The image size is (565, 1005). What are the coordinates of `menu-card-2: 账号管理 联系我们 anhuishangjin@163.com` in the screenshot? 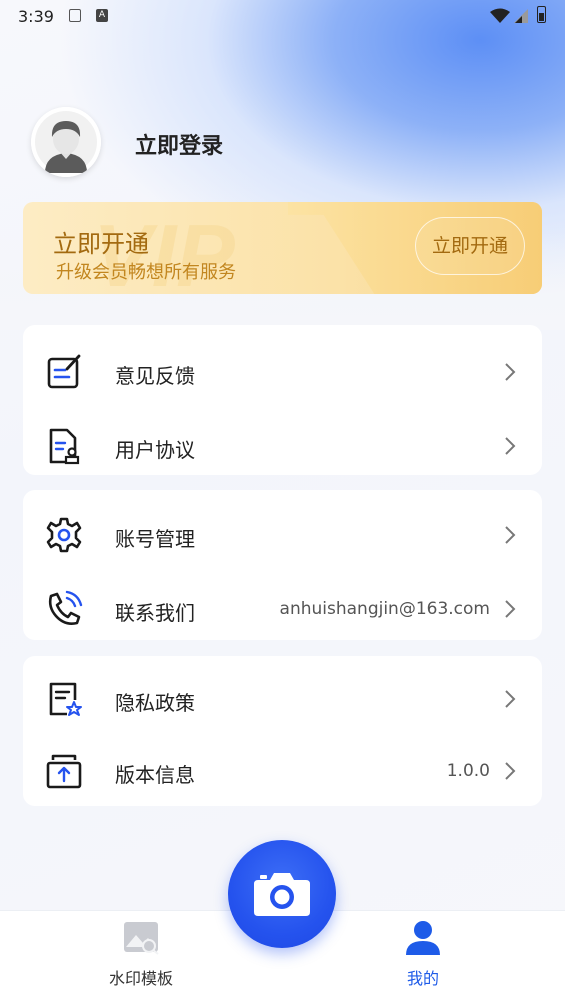 It's located at (282, 565).